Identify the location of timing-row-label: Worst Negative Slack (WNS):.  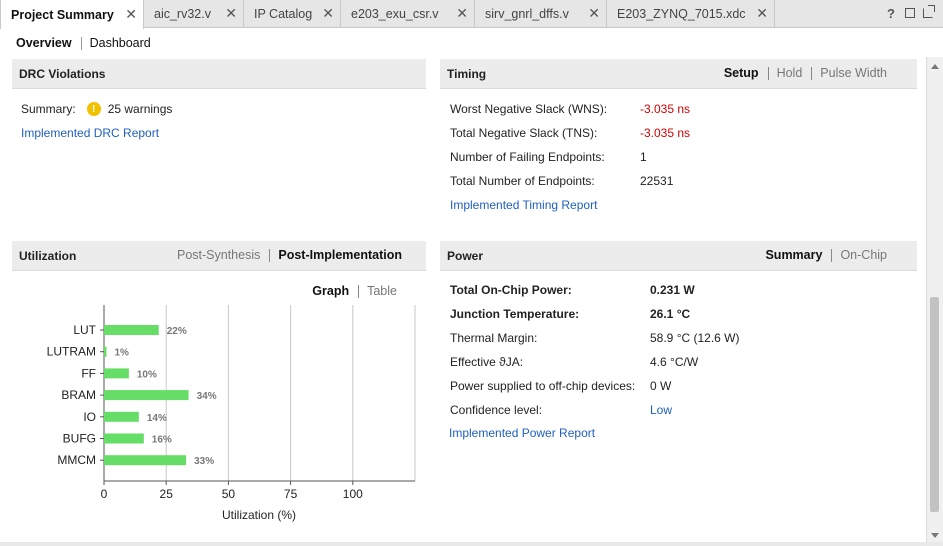
(529, 109).